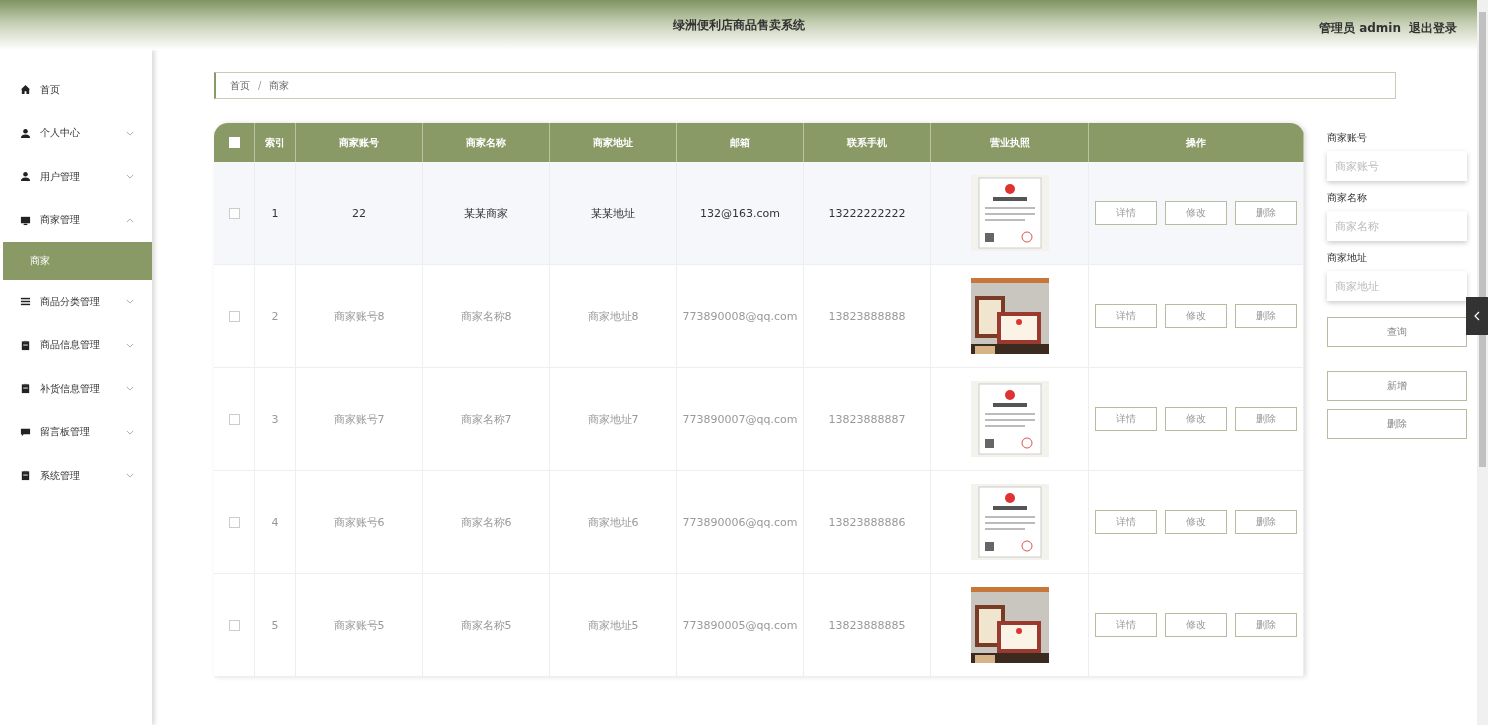 This screenshot has width=1488, height=725. Describe the element at coordinates (486, 625) in the screenshot. I see `table-cell: 商家名称5` at that location.